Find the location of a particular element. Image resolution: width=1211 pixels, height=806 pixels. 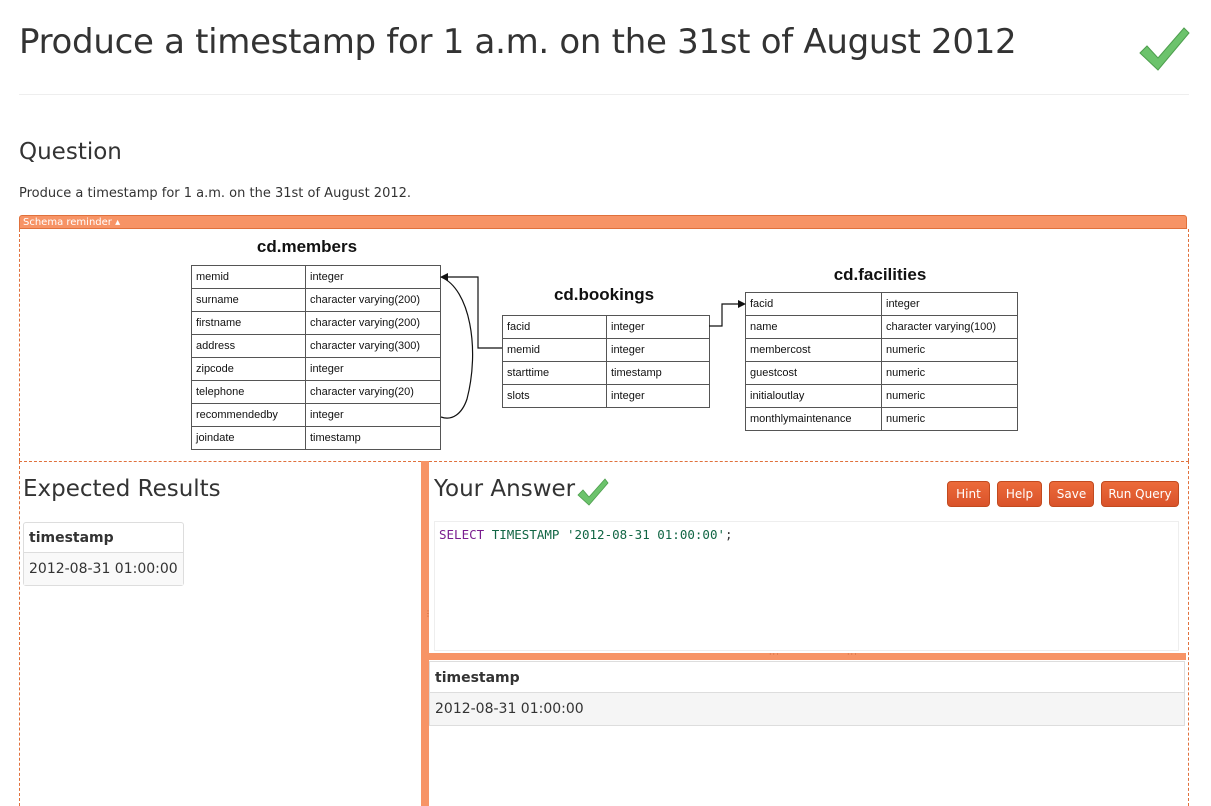

schema-column-name: zipcode is located at coordinates (215, 369).